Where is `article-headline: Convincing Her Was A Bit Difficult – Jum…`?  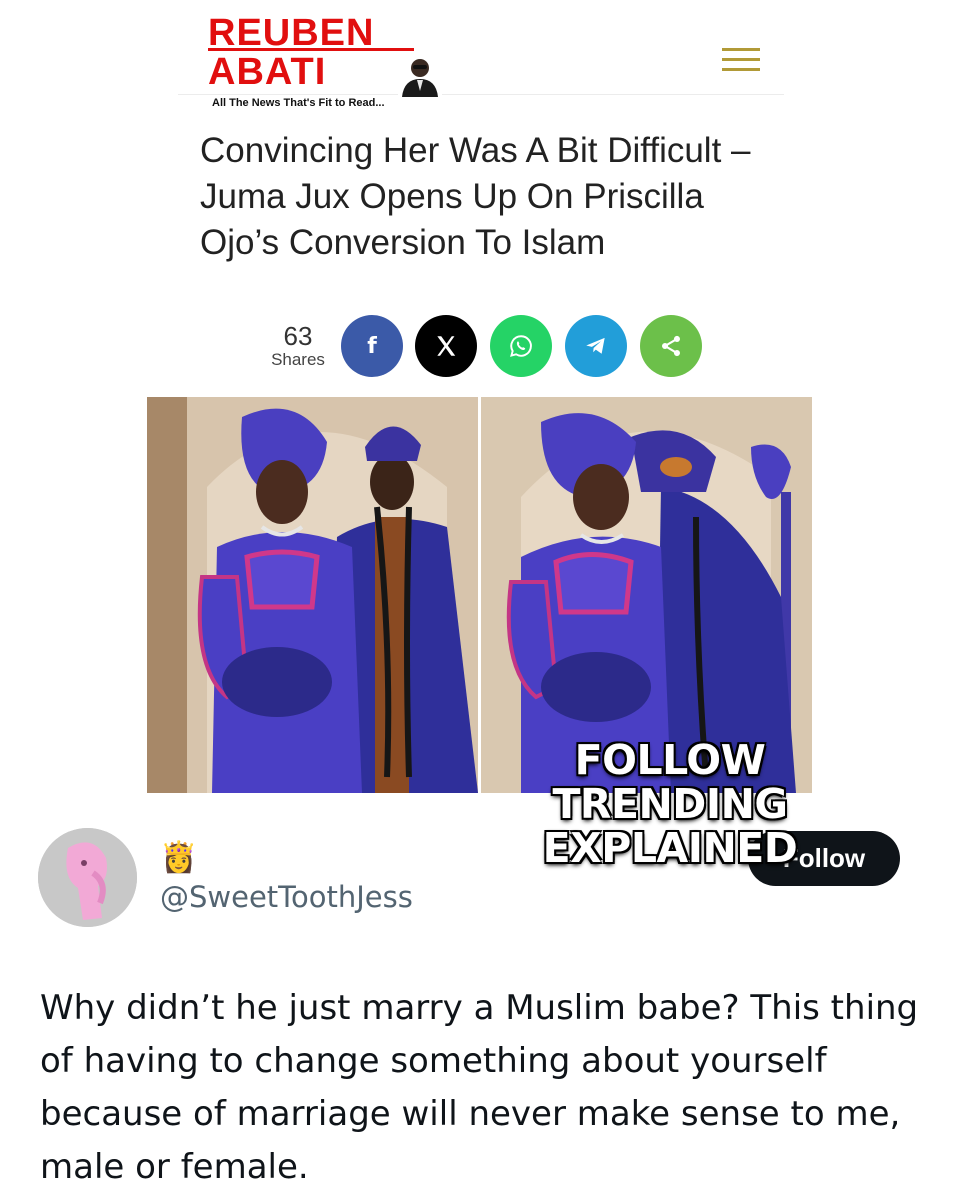
article-headline: Convincing Her Was A Bit Difficult – Jum… is located at coordinates (475, 196).